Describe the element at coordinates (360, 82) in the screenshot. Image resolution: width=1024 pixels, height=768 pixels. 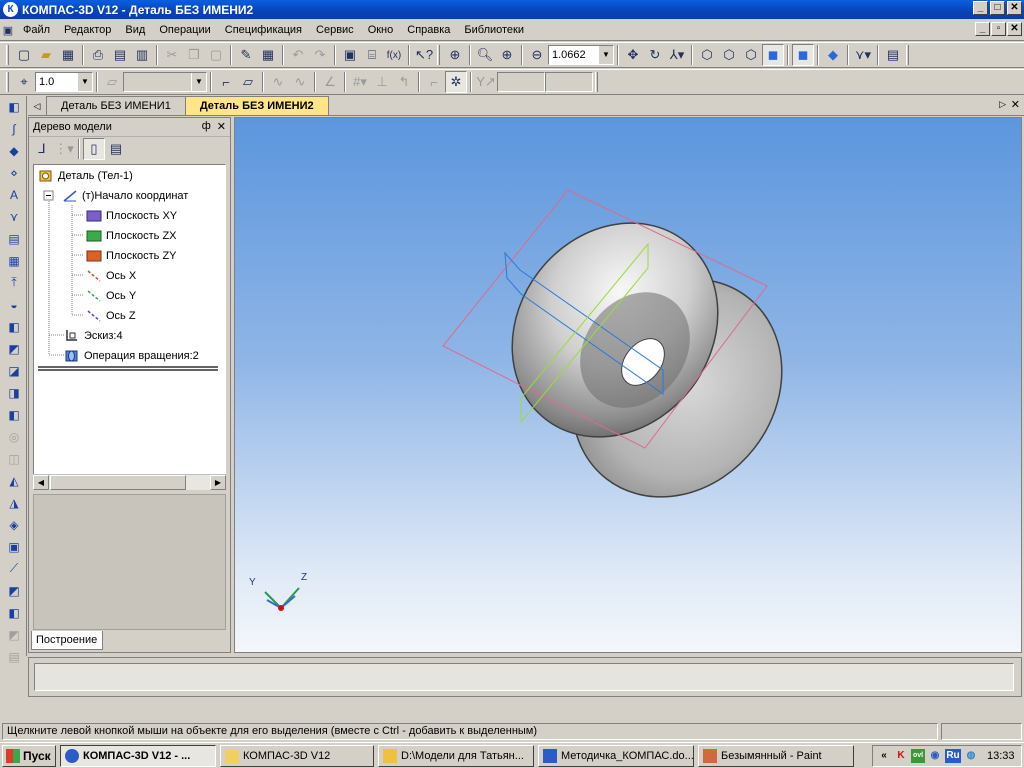
I see `grid-icon: #▾` at that location.